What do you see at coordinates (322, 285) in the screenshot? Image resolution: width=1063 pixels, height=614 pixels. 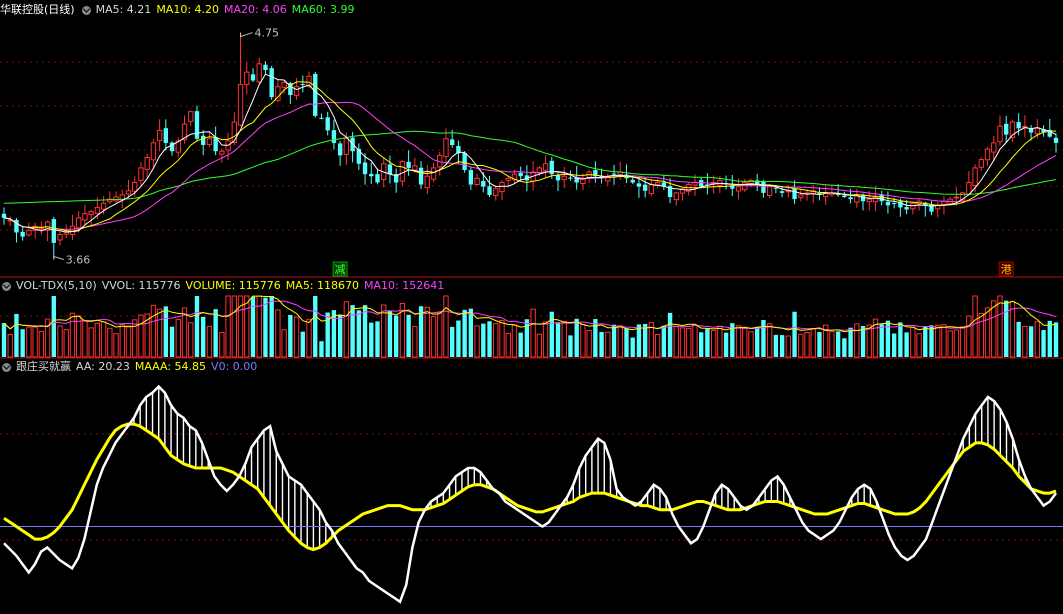 I see `vol-ma5-value: MA5: 118670` at bounding box center [322, 285].